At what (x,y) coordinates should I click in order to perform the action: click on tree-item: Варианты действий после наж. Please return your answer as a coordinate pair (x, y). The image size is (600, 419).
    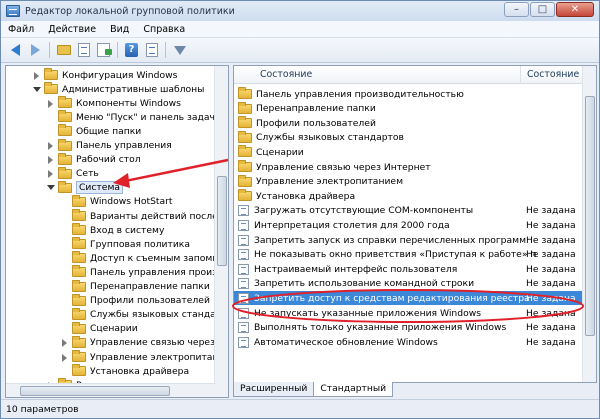
    Looking at the image, I should click on (144, 216).